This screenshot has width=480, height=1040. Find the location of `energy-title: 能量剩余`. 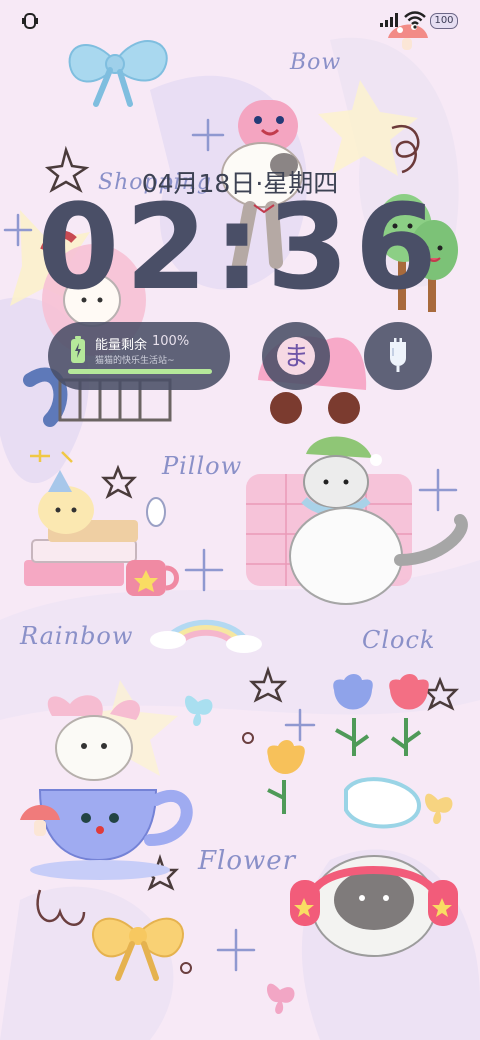

energy-title: 能量剩余 is located at coordinates (121, 345).